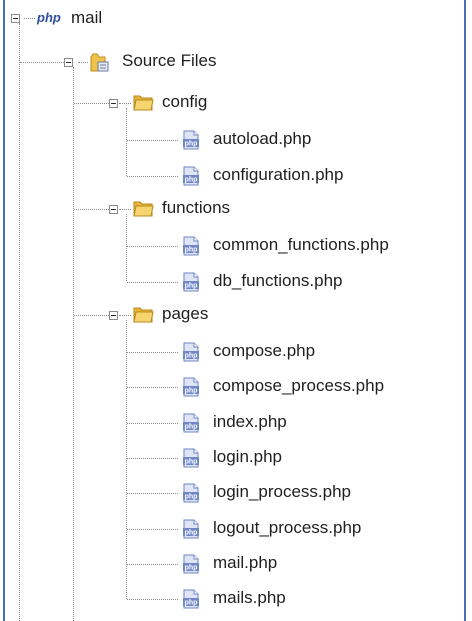 The width and height of the screenshot is (472, 621). What do you see at coordinates (278, 281) in the screenshot?
I see `file-label: db_functions.php` at bounding box center [278, 281].